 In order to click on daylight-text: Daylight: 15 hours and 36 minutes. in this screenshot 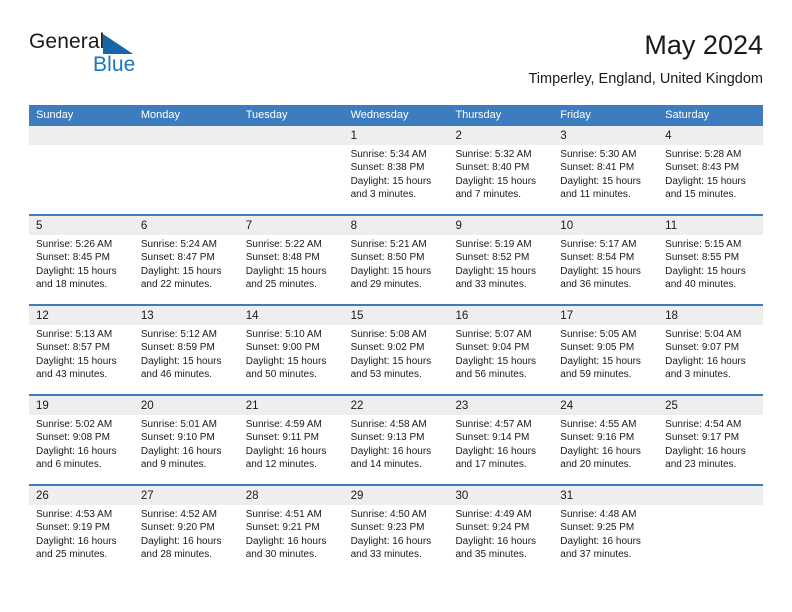, I will do `click(600, 277)`.